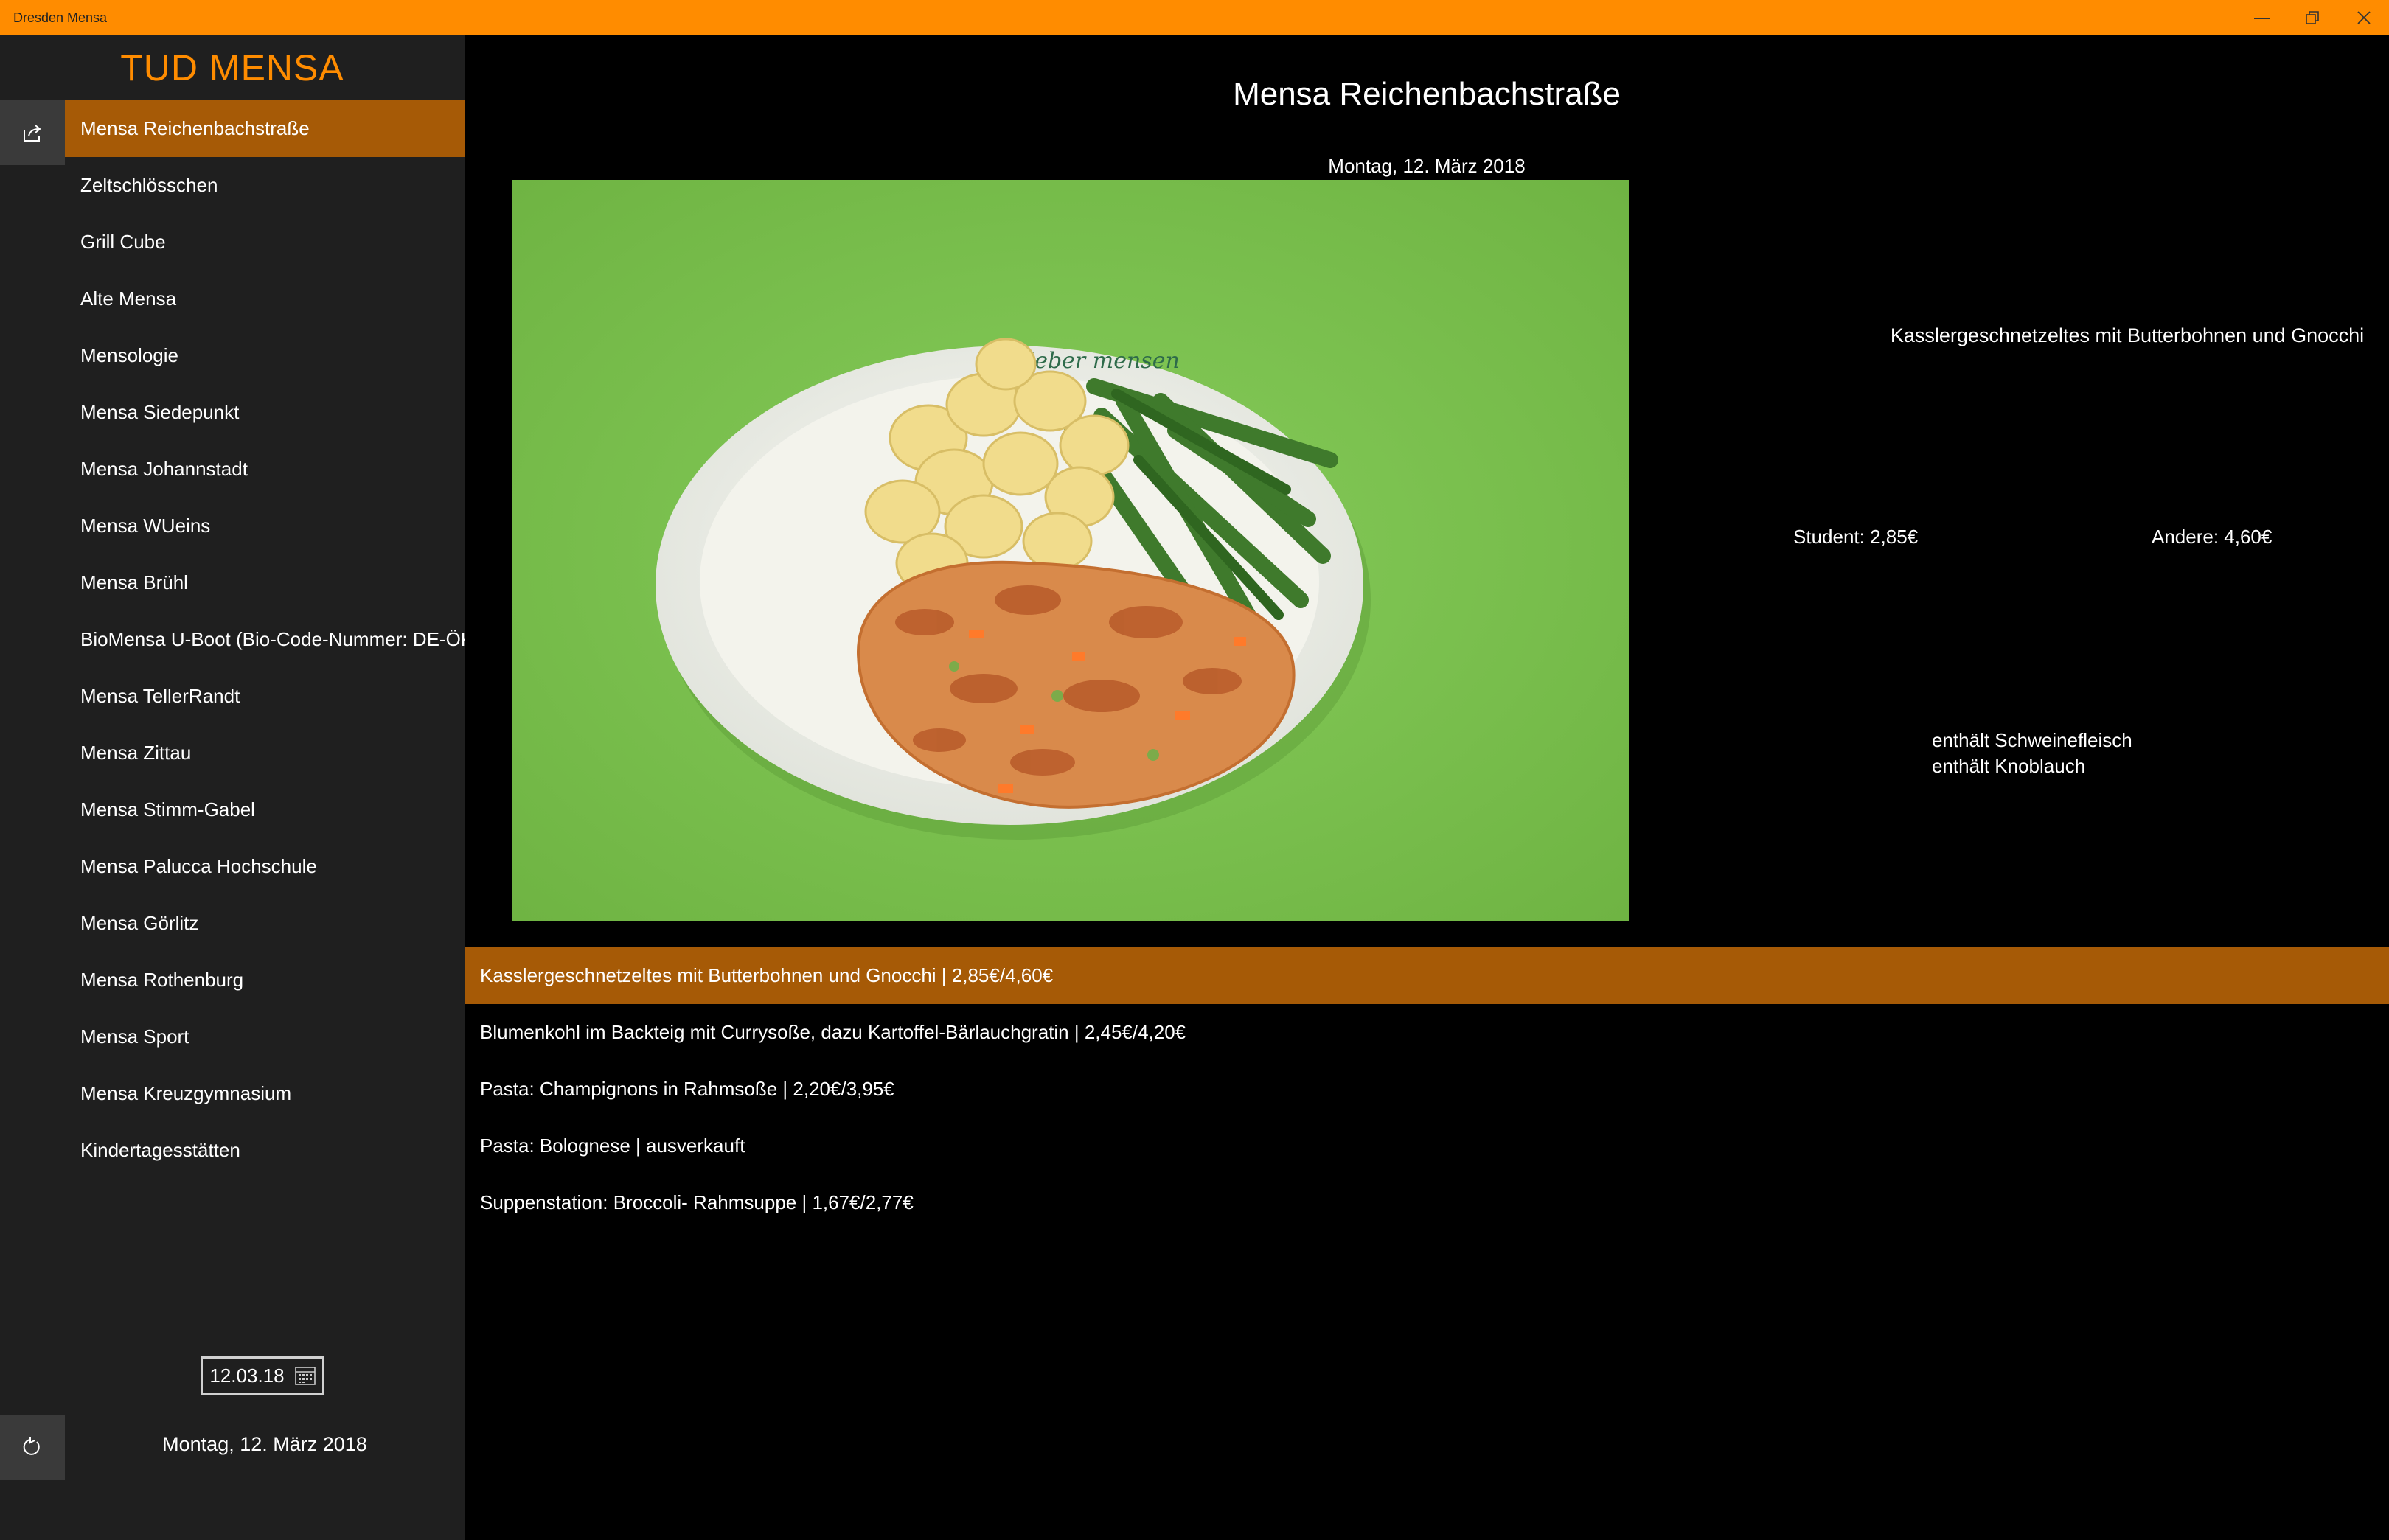  I want to click on day-label: Montag, 12. März 2018, so click(1427, 166).